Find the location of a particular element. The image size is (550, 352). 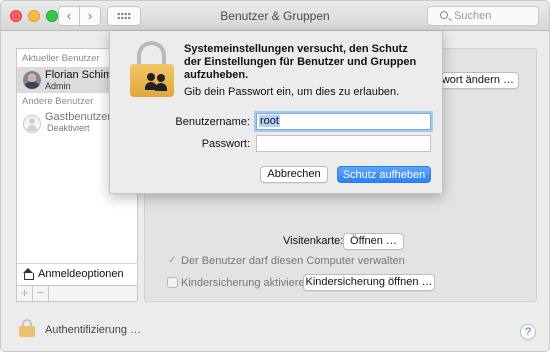

guest-user-status: Deaktiviert is located at coordinates (68, 128).